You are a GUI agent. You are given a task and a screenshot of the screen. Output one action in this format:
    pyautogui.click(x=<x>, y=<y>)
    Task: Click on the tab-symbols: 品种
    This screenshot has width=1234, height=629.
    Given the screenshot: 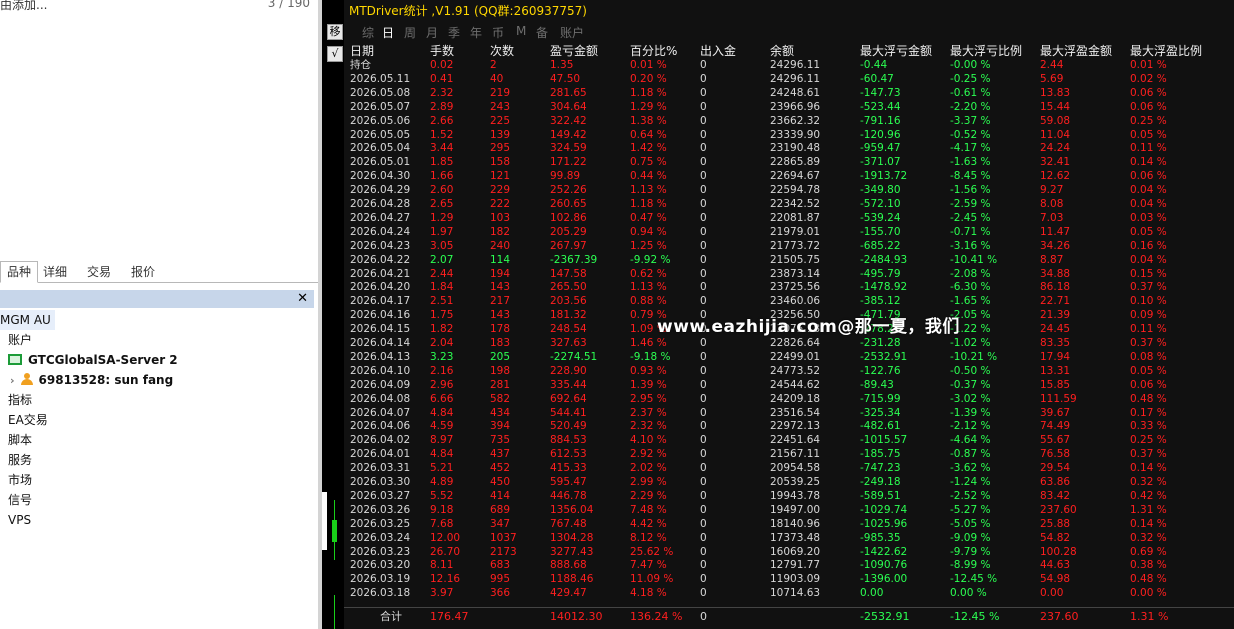 What is the action you would take?
    pyautogui.click(x=19, y=272)
    